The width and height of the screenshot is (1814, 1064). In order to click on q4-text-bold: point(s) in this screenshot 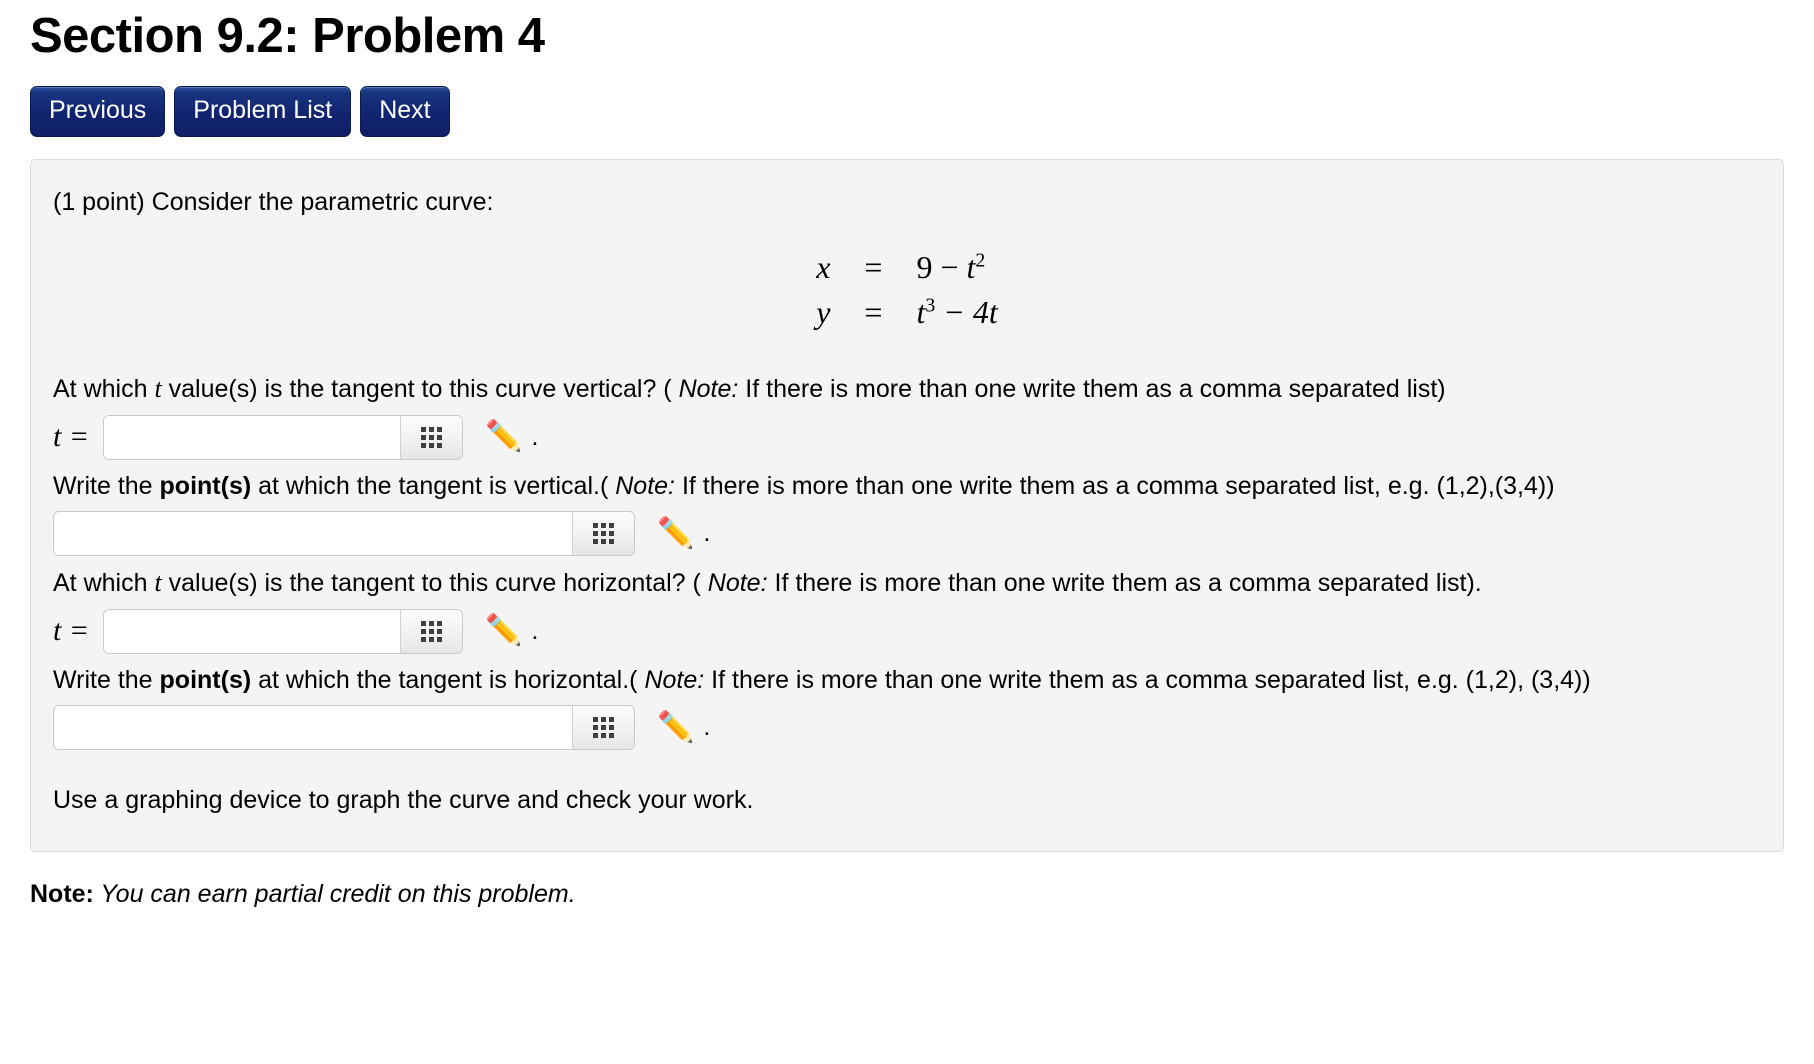, I will do `click(205, 679)`.